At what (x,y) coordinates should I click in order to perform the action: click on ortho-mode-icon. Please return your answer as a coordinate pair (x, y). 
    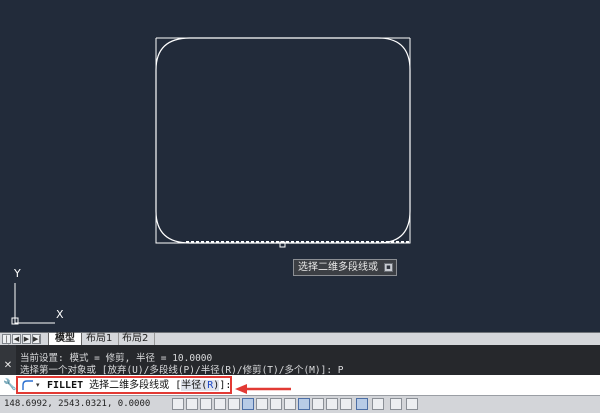
    Looking at the image, I should click on (220, 404).